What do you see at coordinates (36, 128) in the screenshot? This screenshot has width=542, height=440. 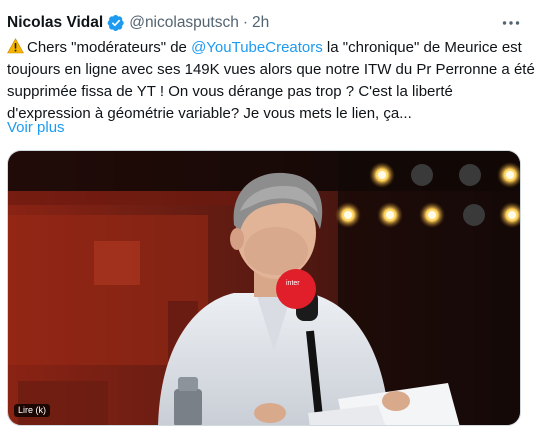 I see `show-more-link: Voir plus` at bounding box center [36, 128].